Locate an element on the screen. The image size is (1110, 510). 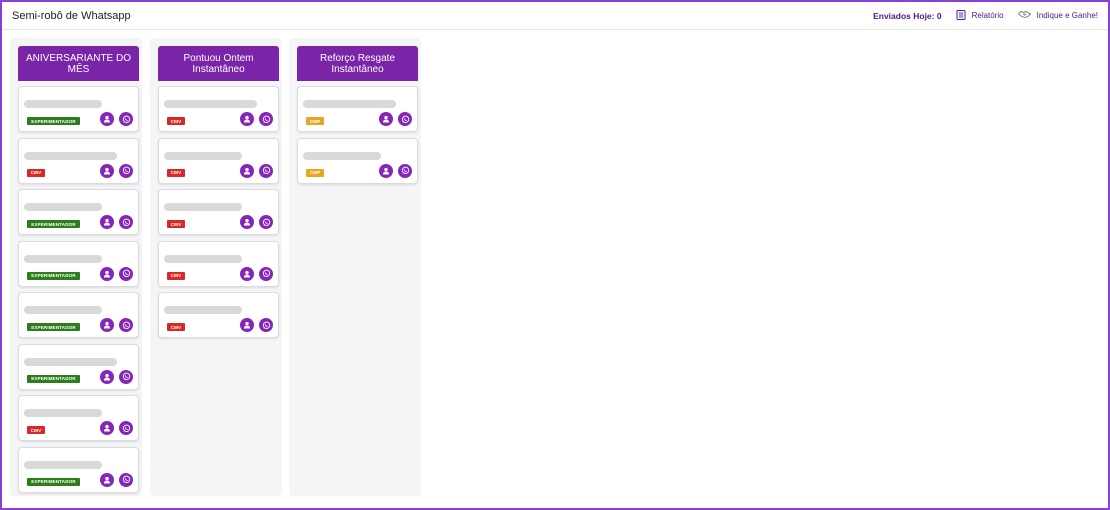
document-list-icon is located at coordinates (961, 15).